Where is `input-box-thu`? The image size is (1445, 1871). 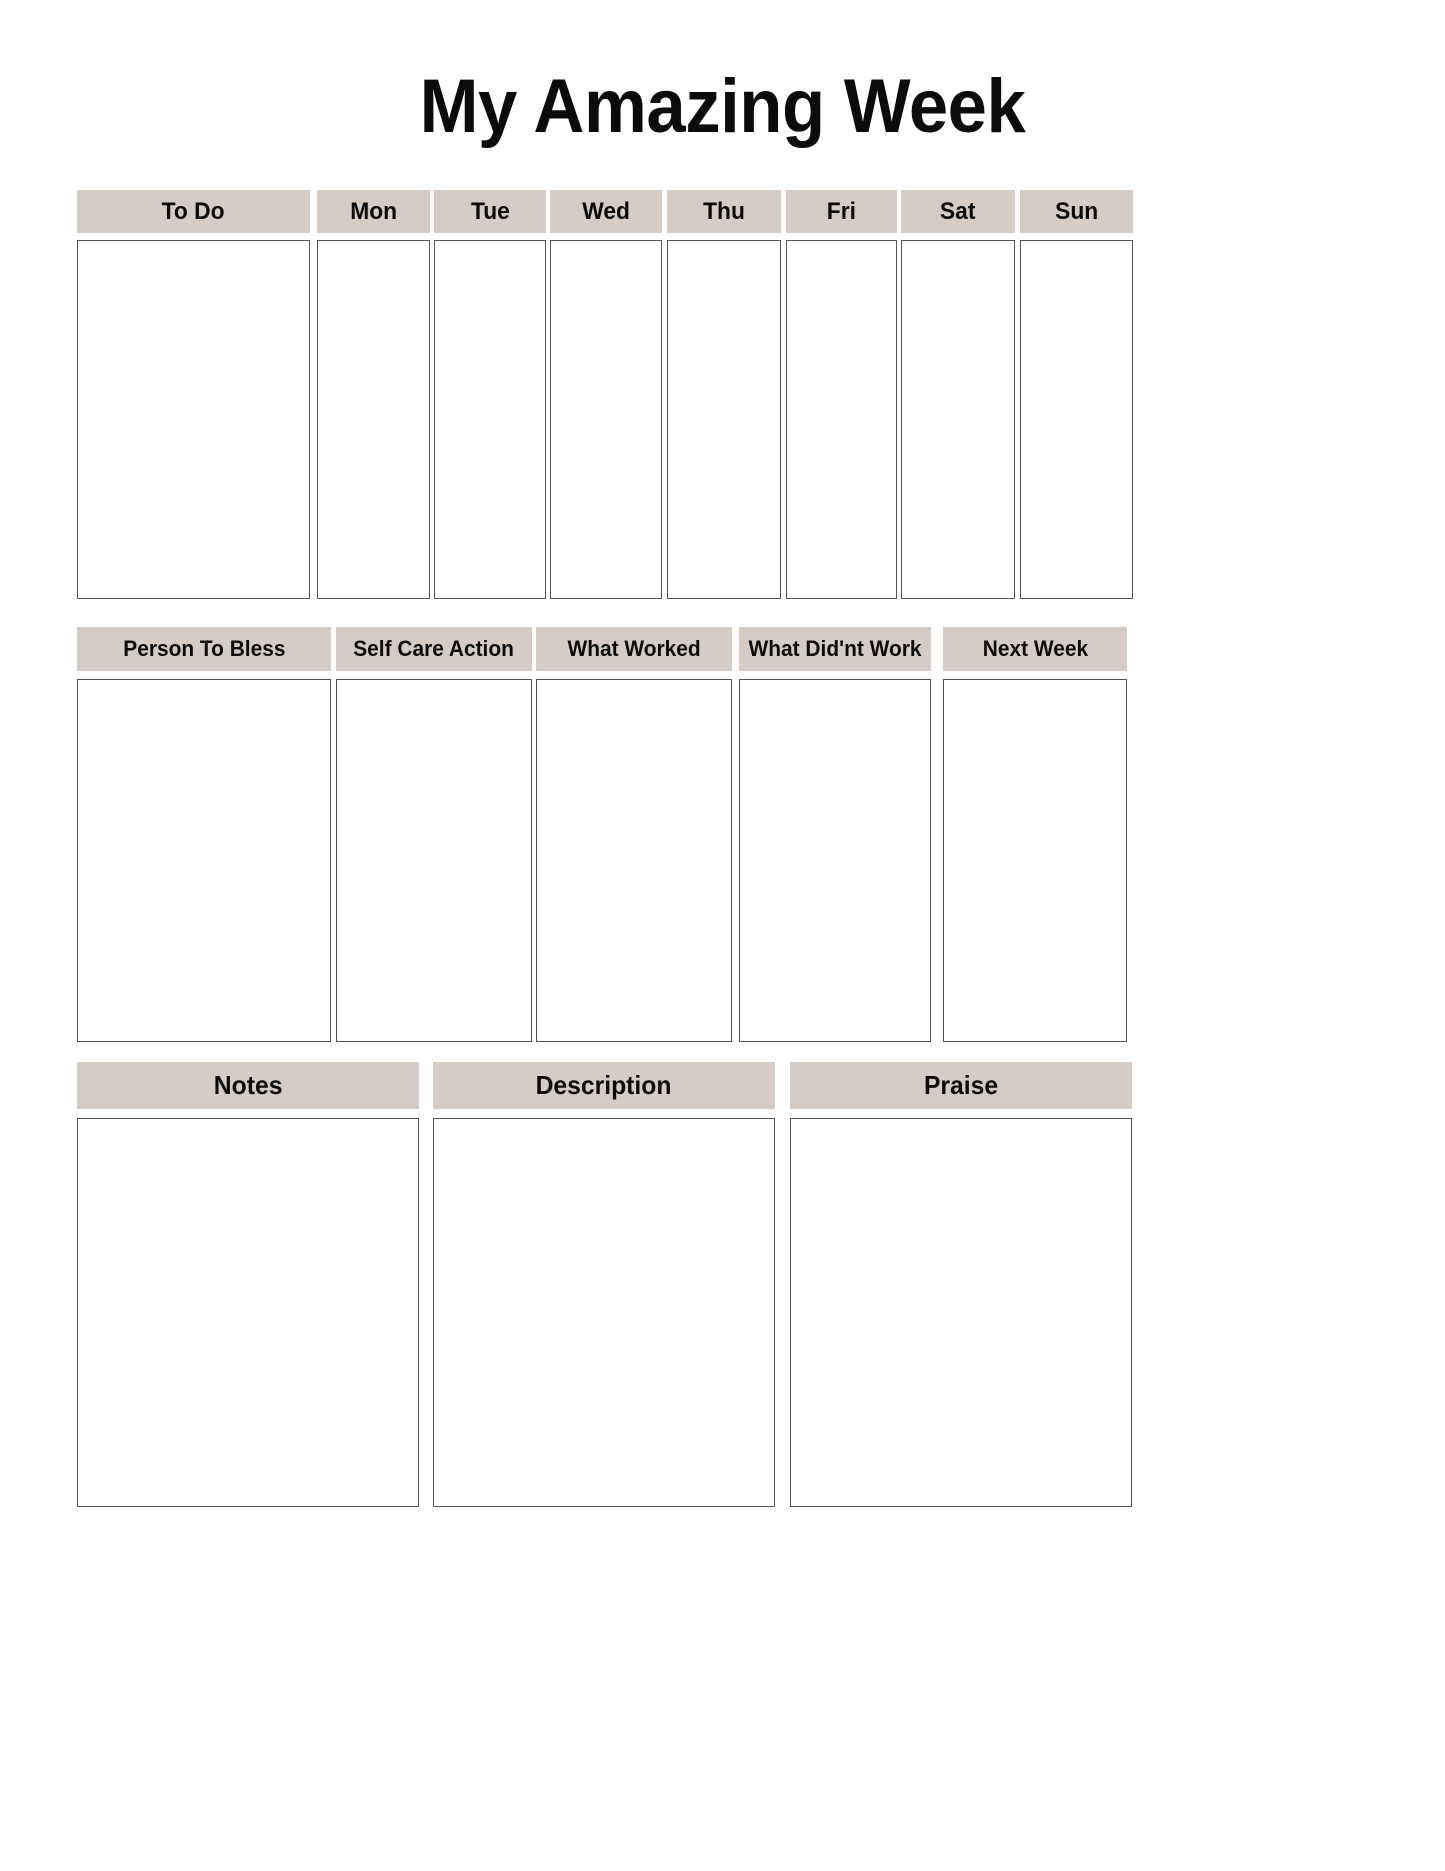
input-box-thu is located at coordinates (724, 419).